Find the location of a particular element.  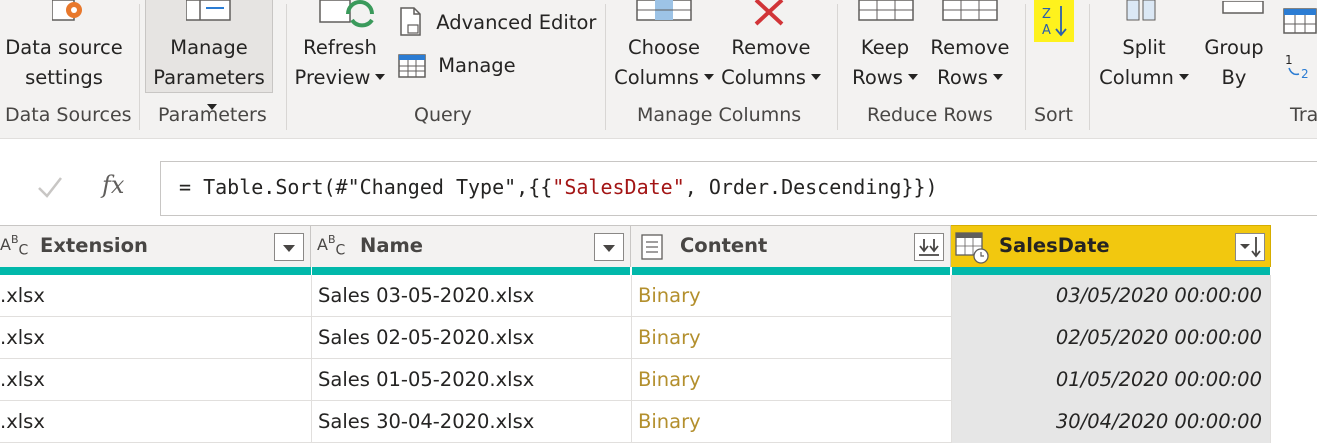

column-header-label: Extension is located at coordinates (94, 245).